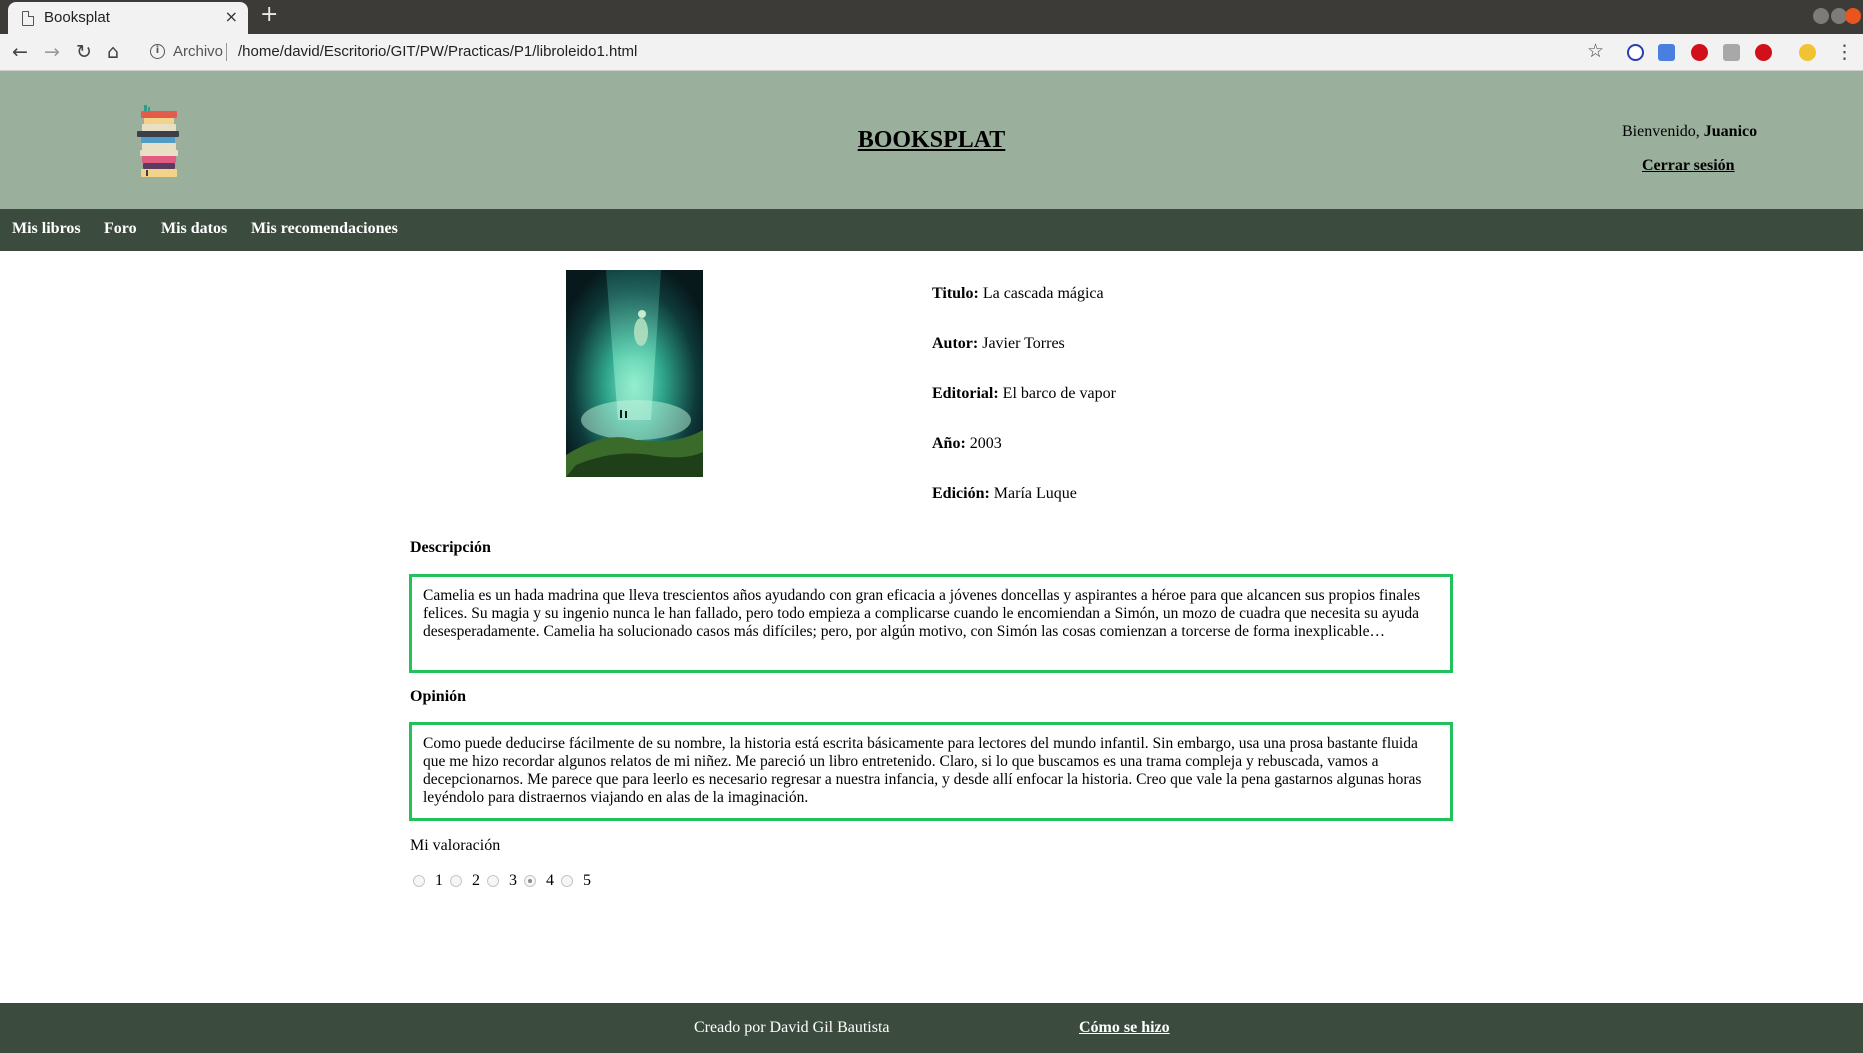 The height and width of the screenshot is (1053, 1863). What do you see at coordinates (324, 229) in the screenshot?
I see `nav-item-mis-recomendaciones: Mis recomendaciones` at bounding box center [324, 229].